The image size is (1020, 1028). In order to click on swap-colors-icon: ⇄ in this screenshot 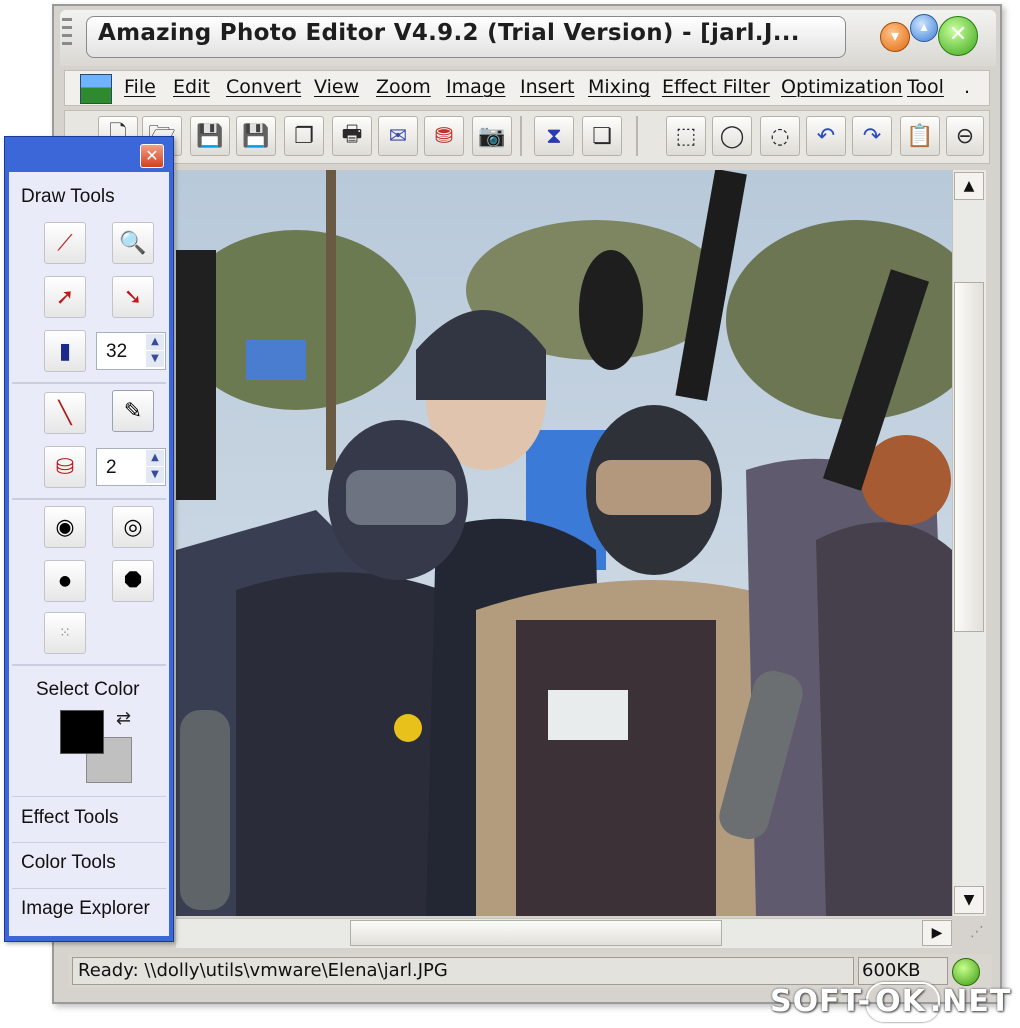, I will do `click(123, 718)`.